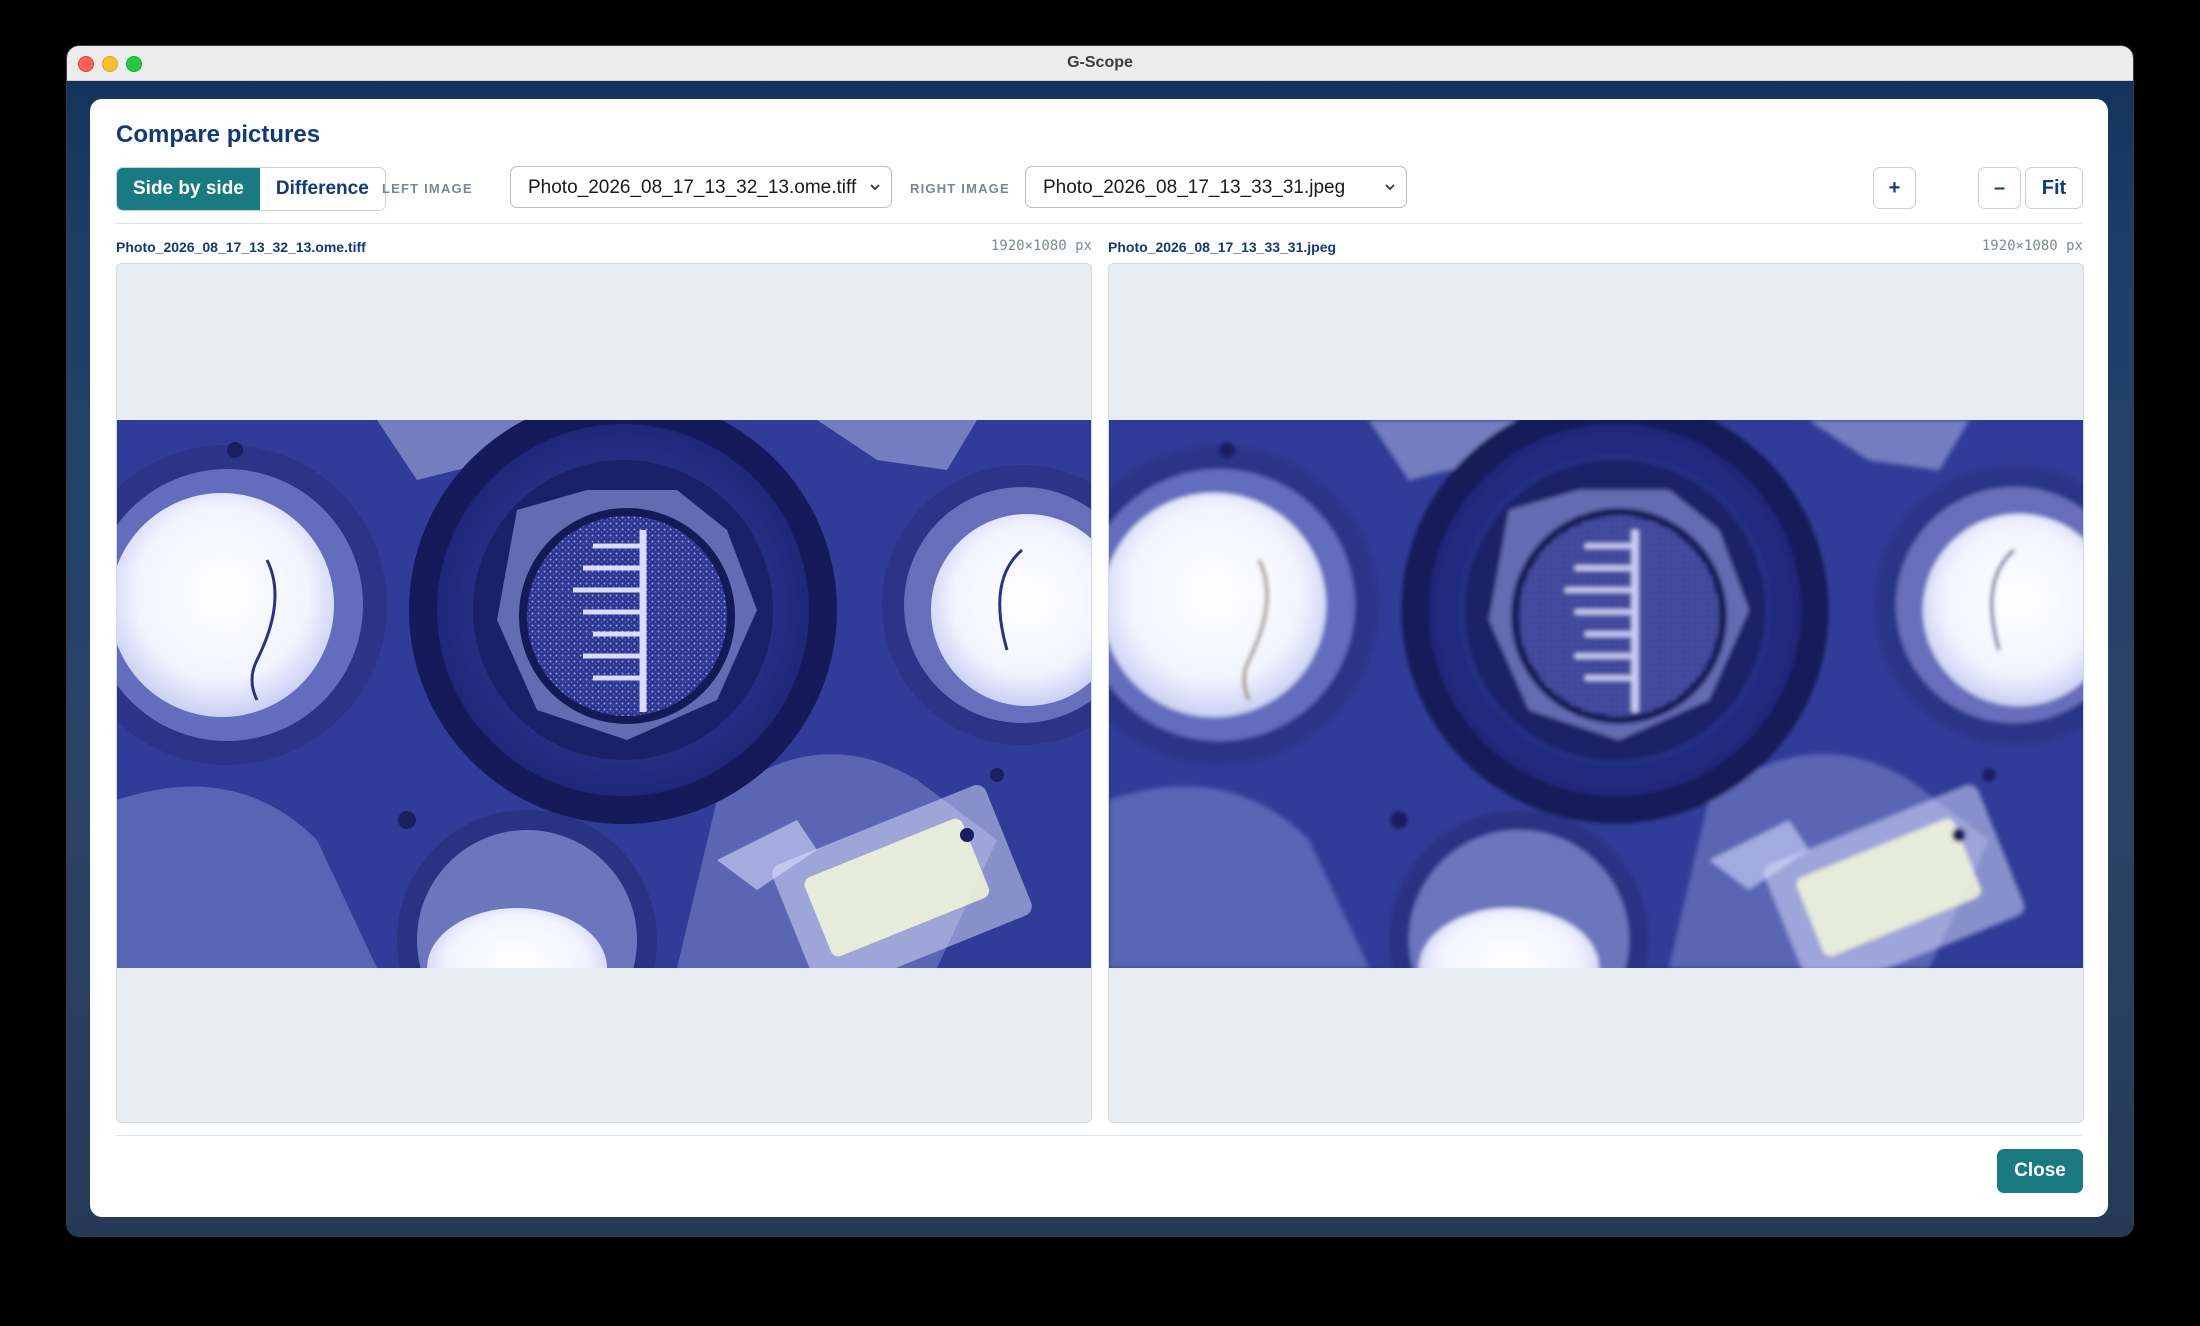 The width and height of the screenshot is (2200, 1326). What do you see at coordinates (2054, 188) in the screenshot?
I see `fit-button: Fit` at bounding box center [2054, 188].